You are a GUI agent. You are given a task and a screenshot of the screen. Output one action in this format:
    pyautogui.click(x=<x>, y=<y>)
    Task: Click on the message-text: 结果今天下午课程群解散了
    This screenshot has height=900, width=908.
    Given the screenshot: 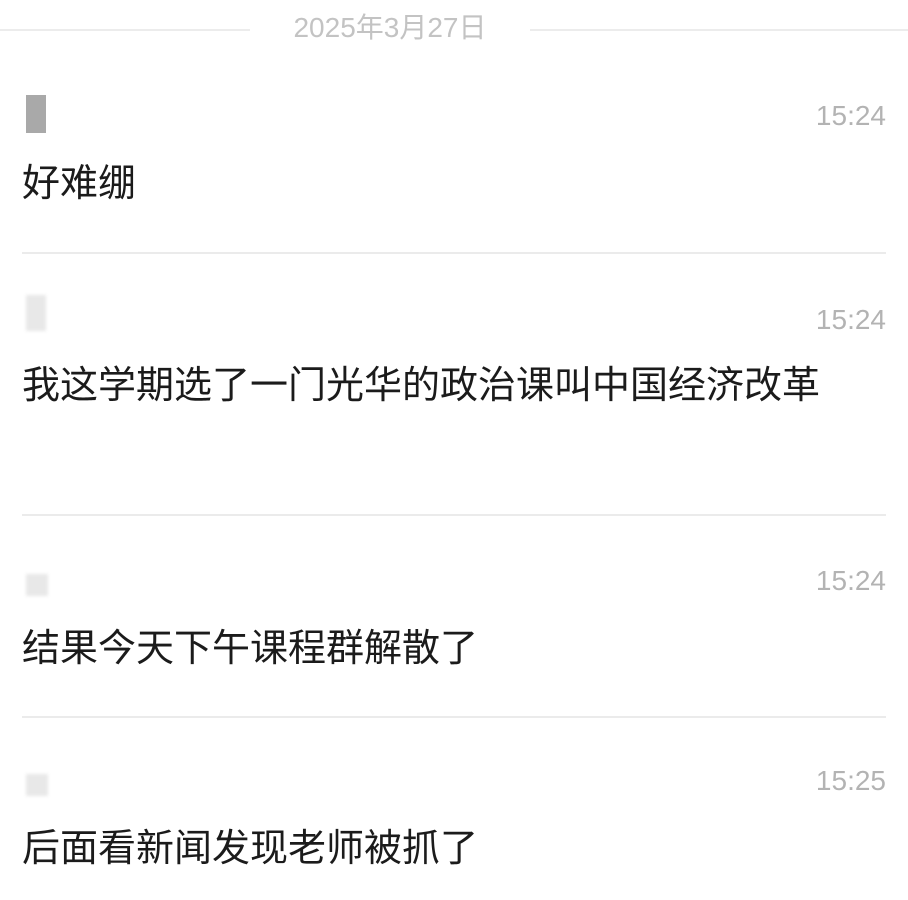 What is the action you would take?
    pyautogui.click(x=250, y=648)
    